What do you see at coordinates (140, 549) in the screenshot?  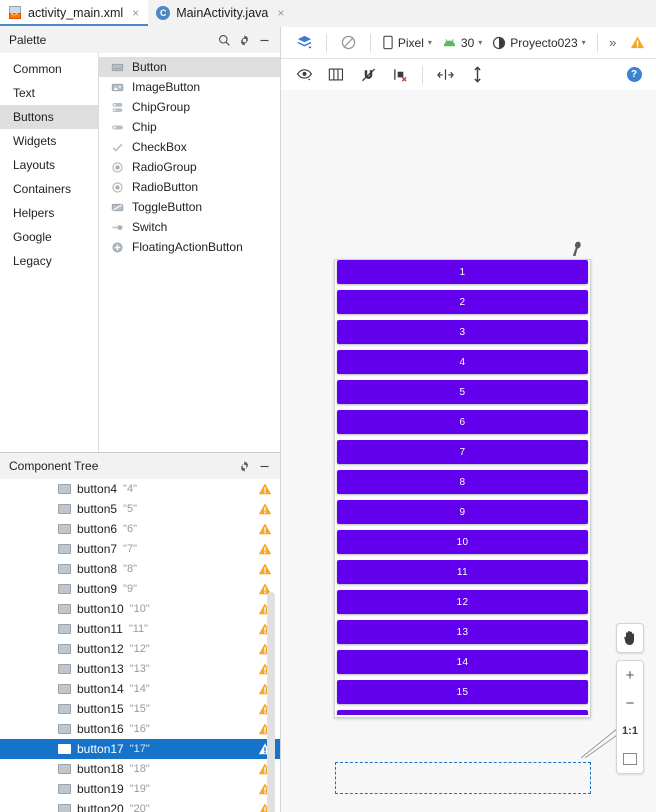 I see `table-row: button7 "7"` at bounding box center [140, 549].